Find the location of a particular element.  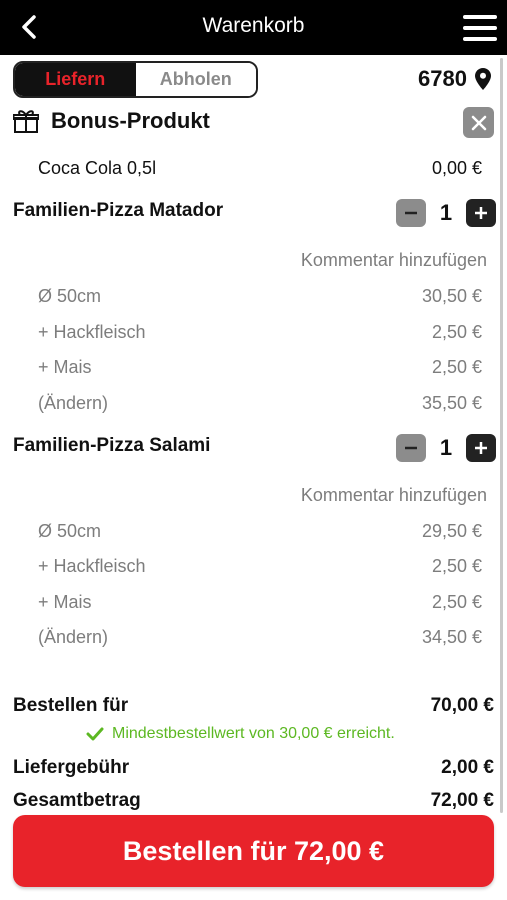

place-order-button: Bestellen für 72,00 € is located at coordinates (253, 851).